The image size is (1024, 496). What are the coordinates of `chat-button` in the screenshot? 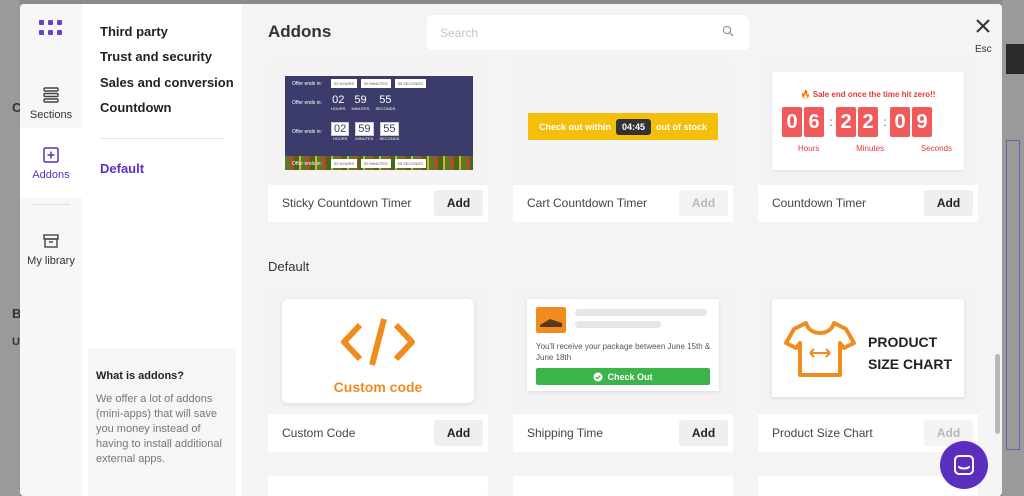 It's located at (964, 465).